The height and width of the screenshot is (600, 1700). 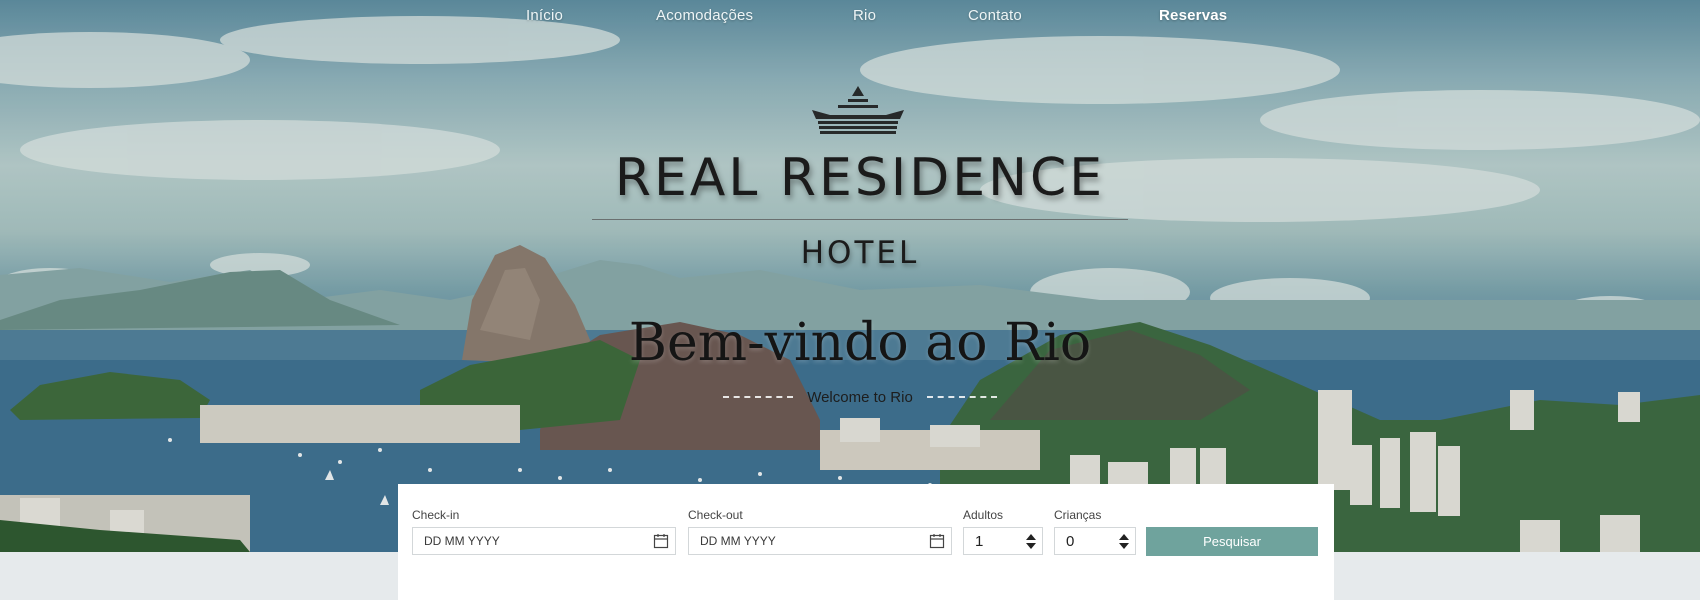 What do you see at coordinates (820, 541) in the screenshot?
I see `checkout-input: DD MM YYYY` at bounding box center [820, 541].